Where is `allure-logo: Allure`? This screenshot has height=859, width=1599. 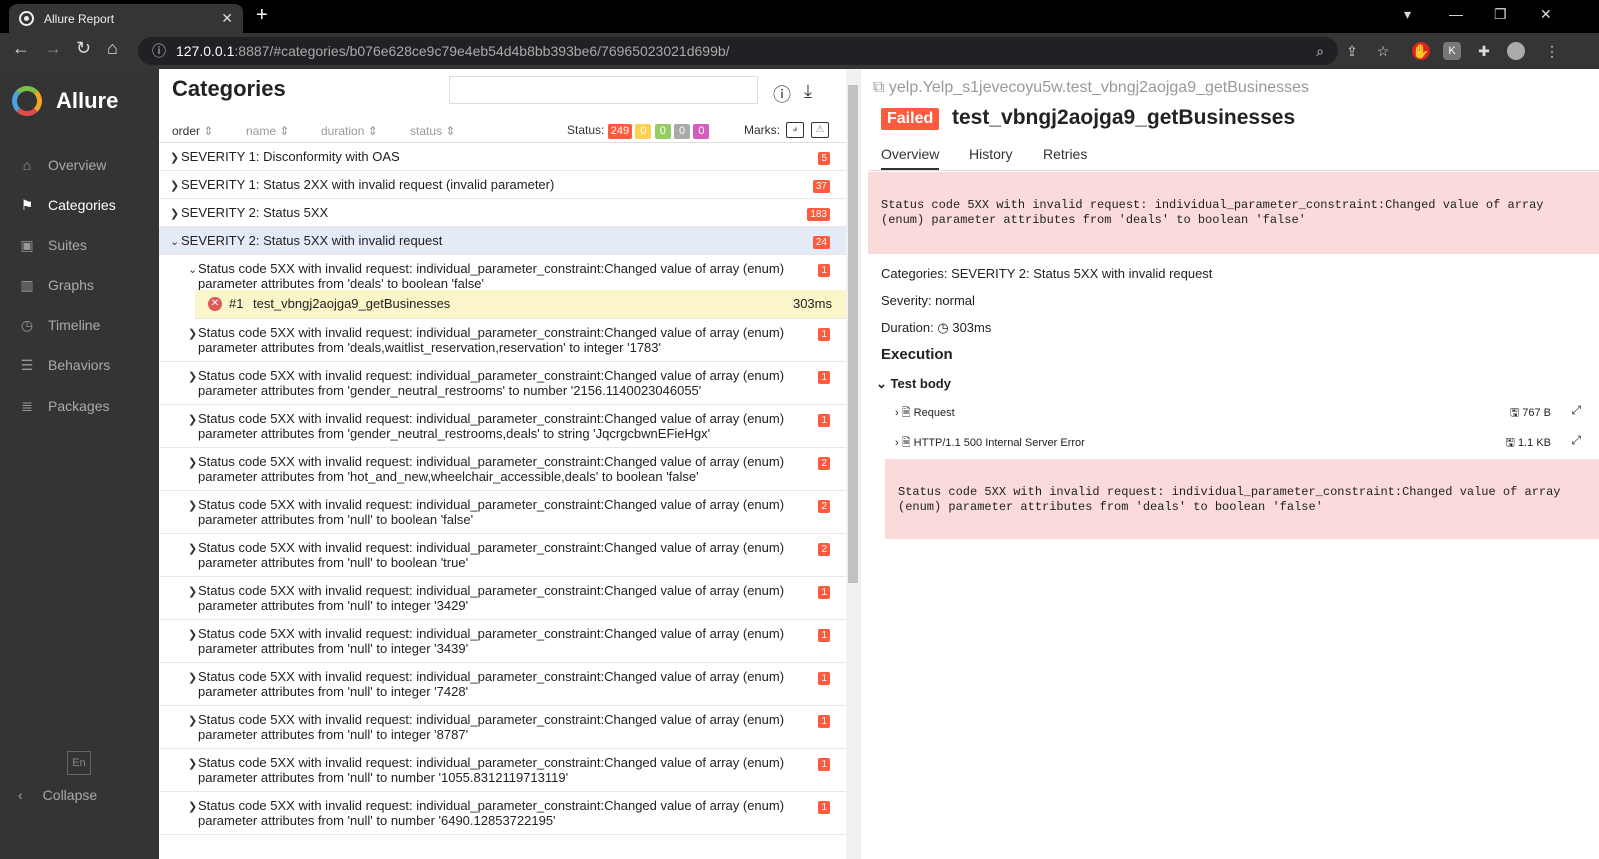
allure-logo: Allure is located at coordinates (65, 101).